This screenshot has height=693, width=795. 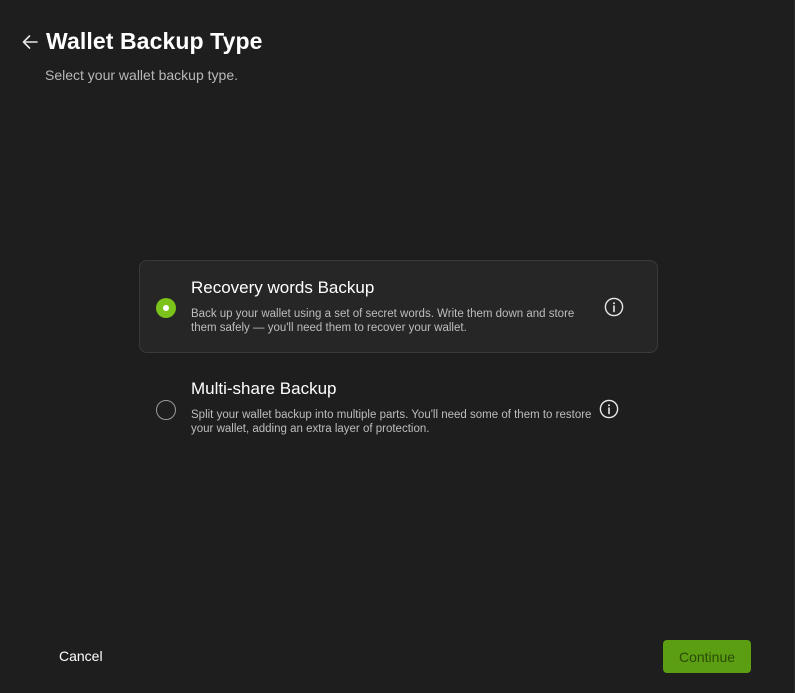 I want to click on continue-button: Continue, so click(x=707, y=656).